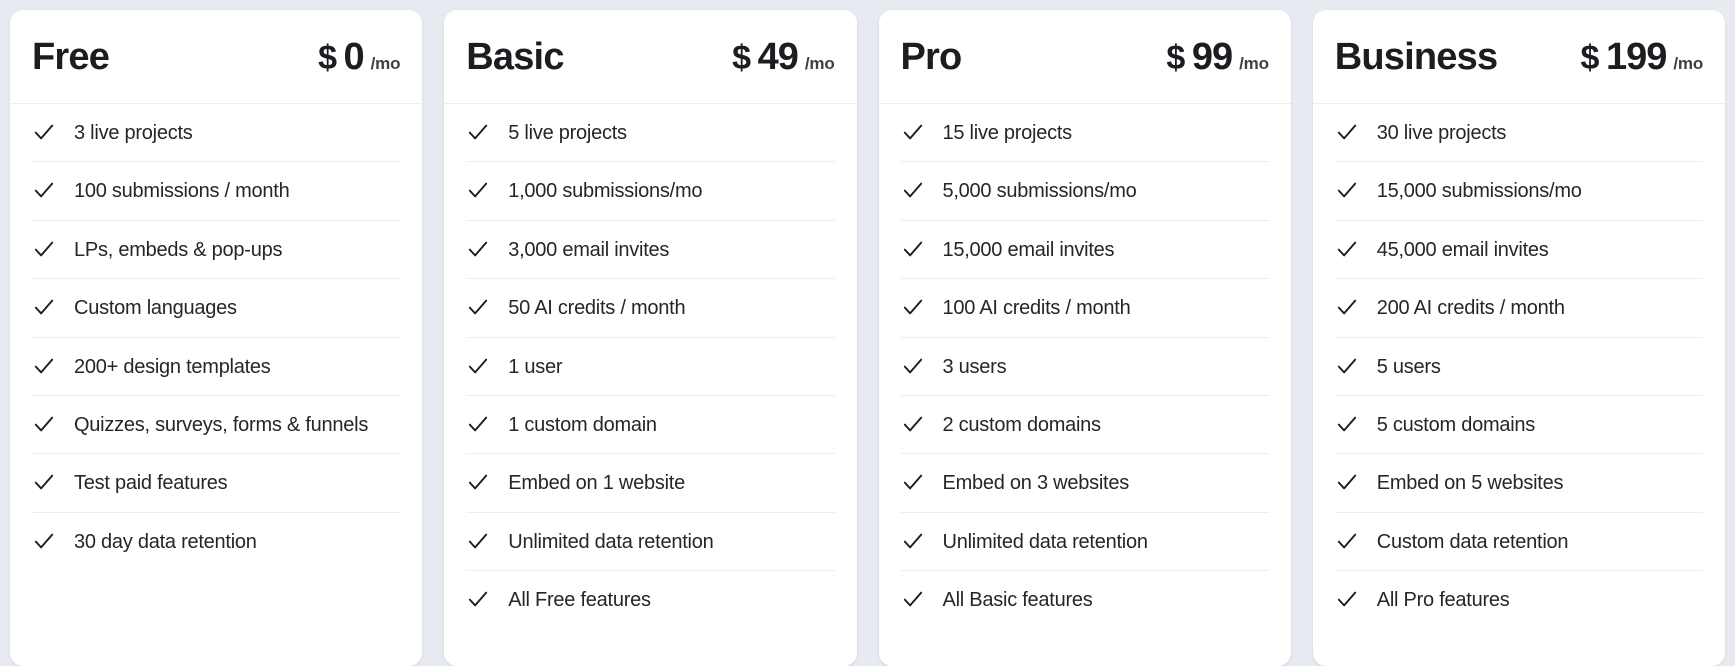 The height and width of the screenshot is (666, 1735). What do you see at coordinates (1443, 600) in the screenshot?
I see `plan-feature-text: All Pro features` at bounding box center [1443, 600].